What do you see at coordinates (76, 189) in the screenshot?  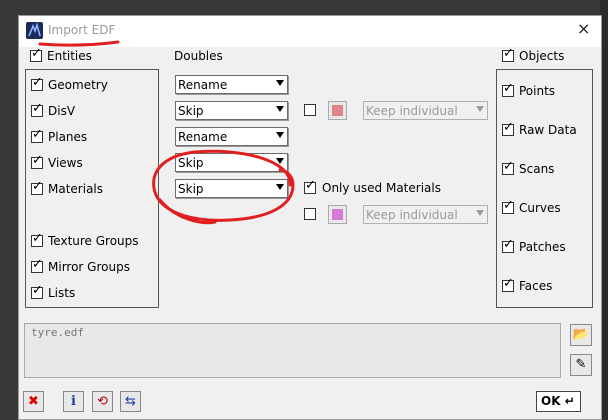 I see `materials-label: Materials` at bounding box center [76, 189].